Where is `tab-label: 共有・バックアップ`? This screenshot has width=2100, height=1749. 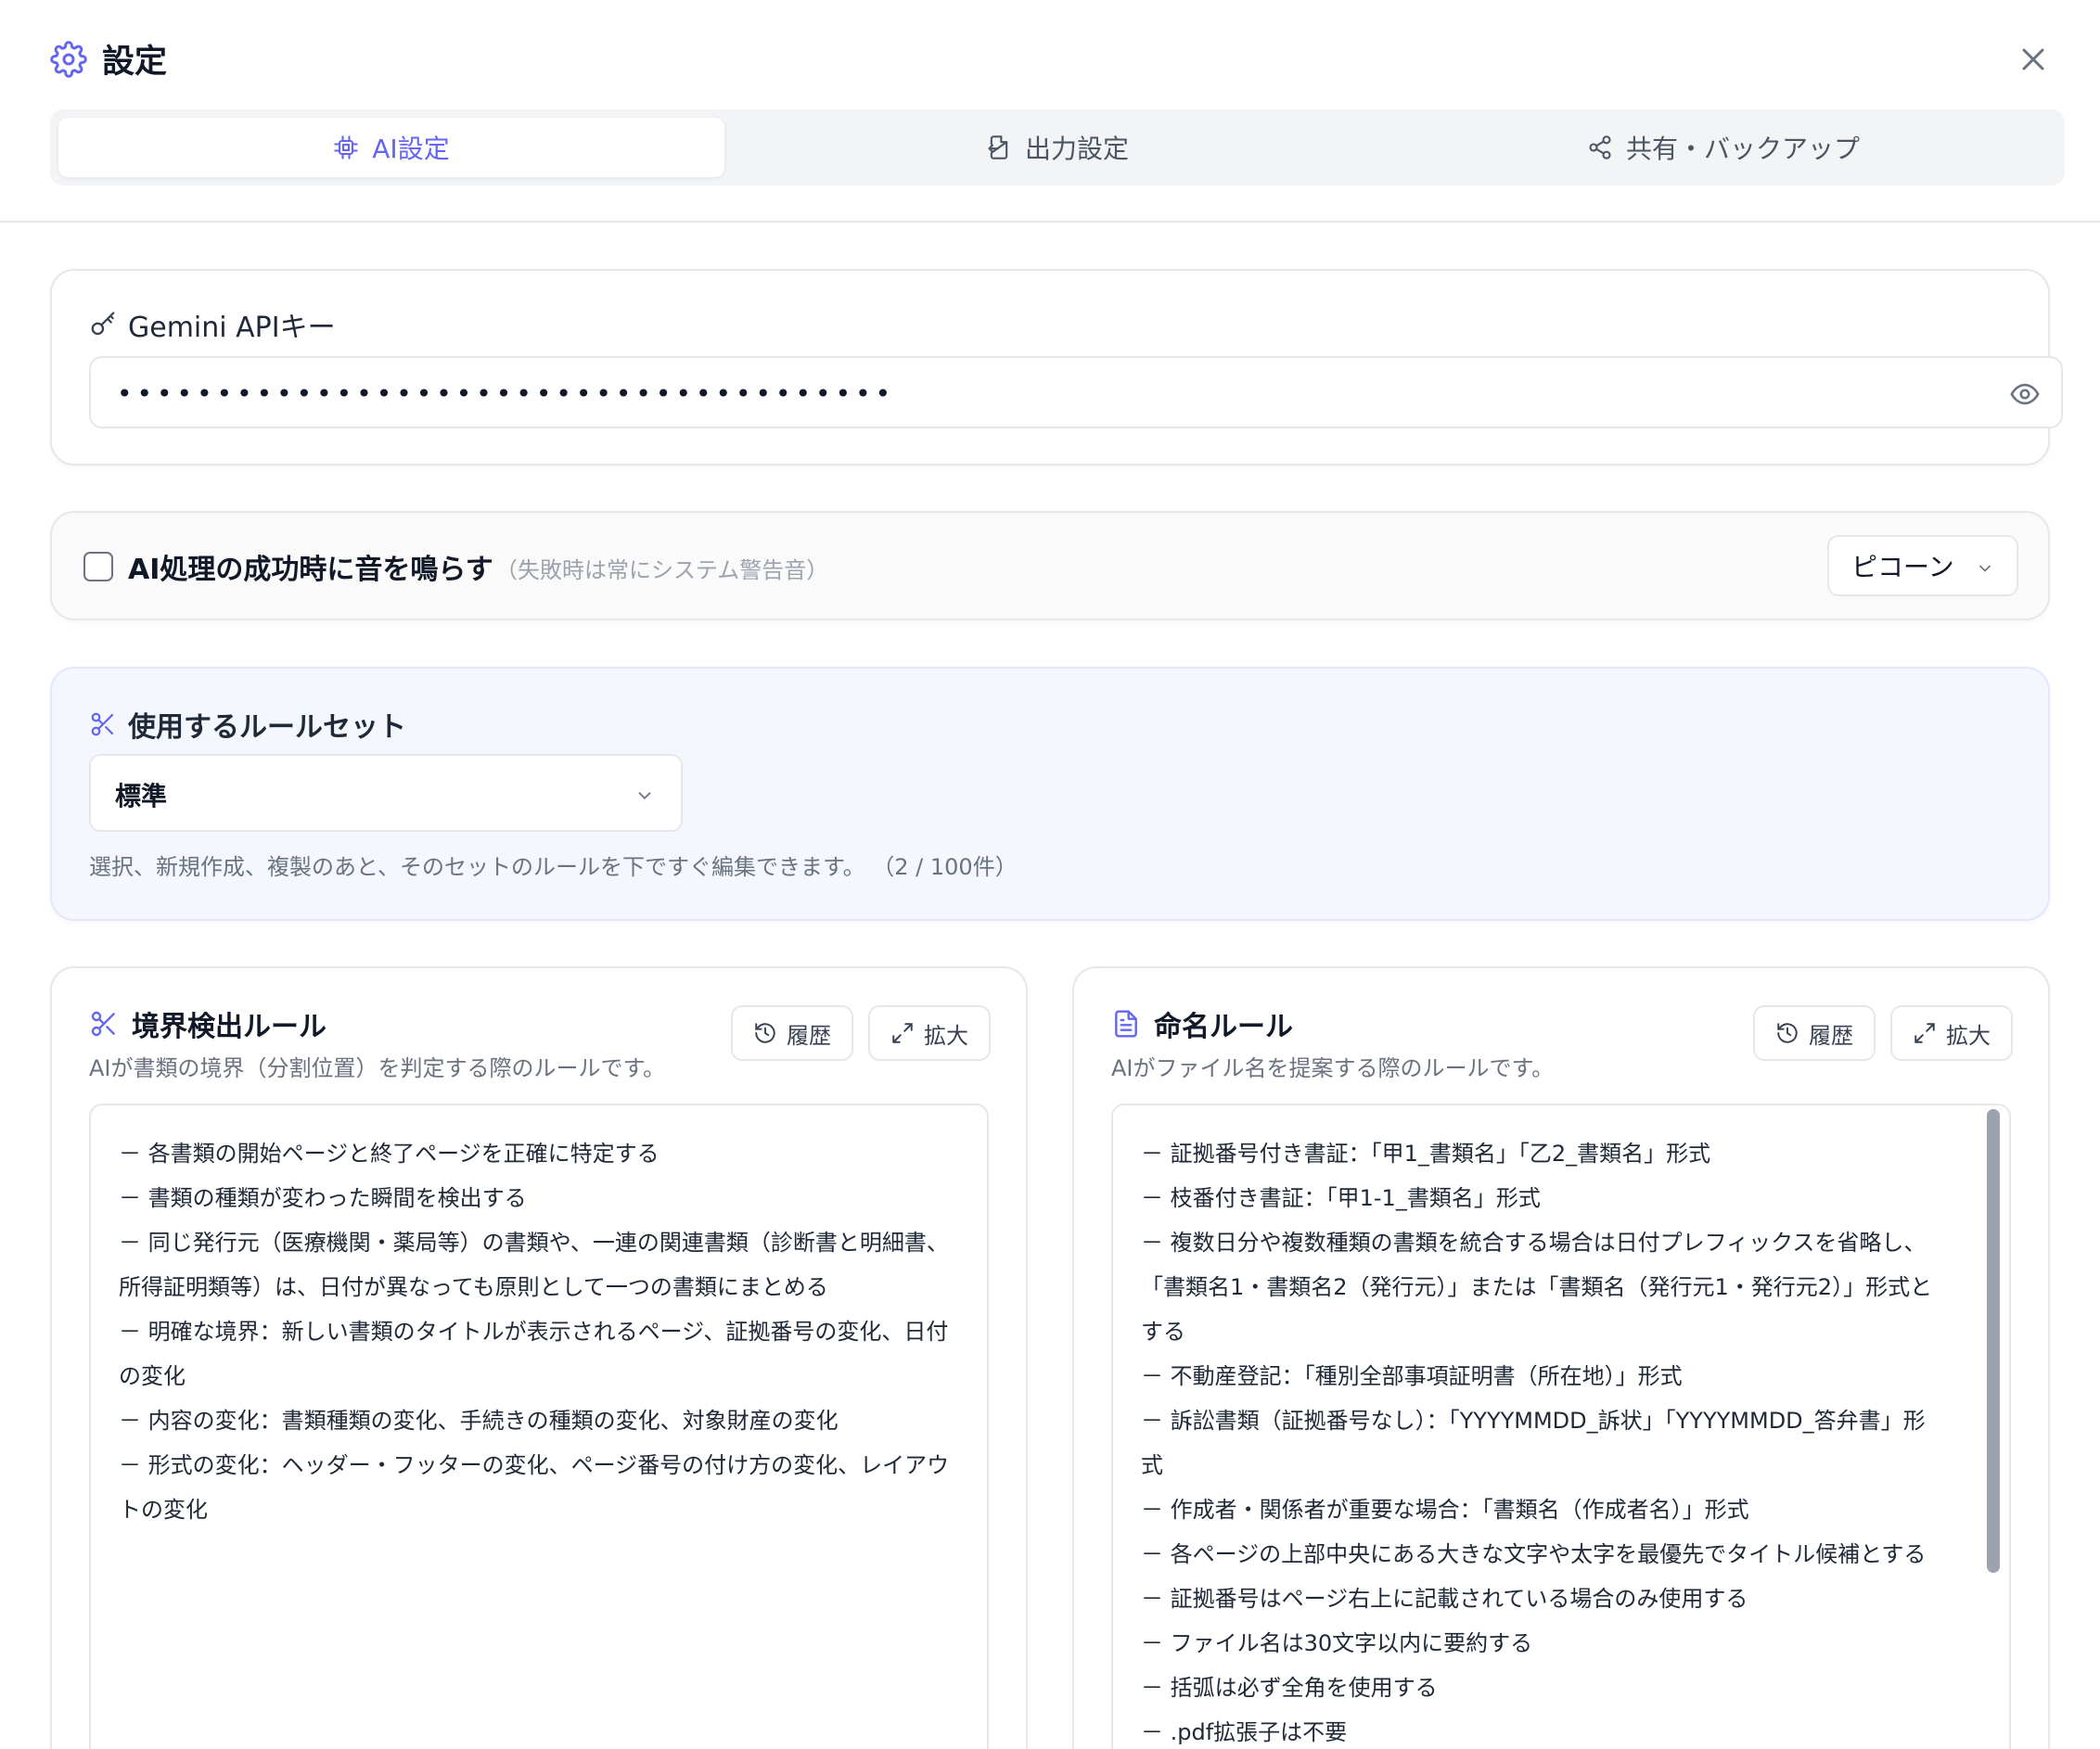
tab-label: 共有・バックアップ is located at coordinates (1742, 149).